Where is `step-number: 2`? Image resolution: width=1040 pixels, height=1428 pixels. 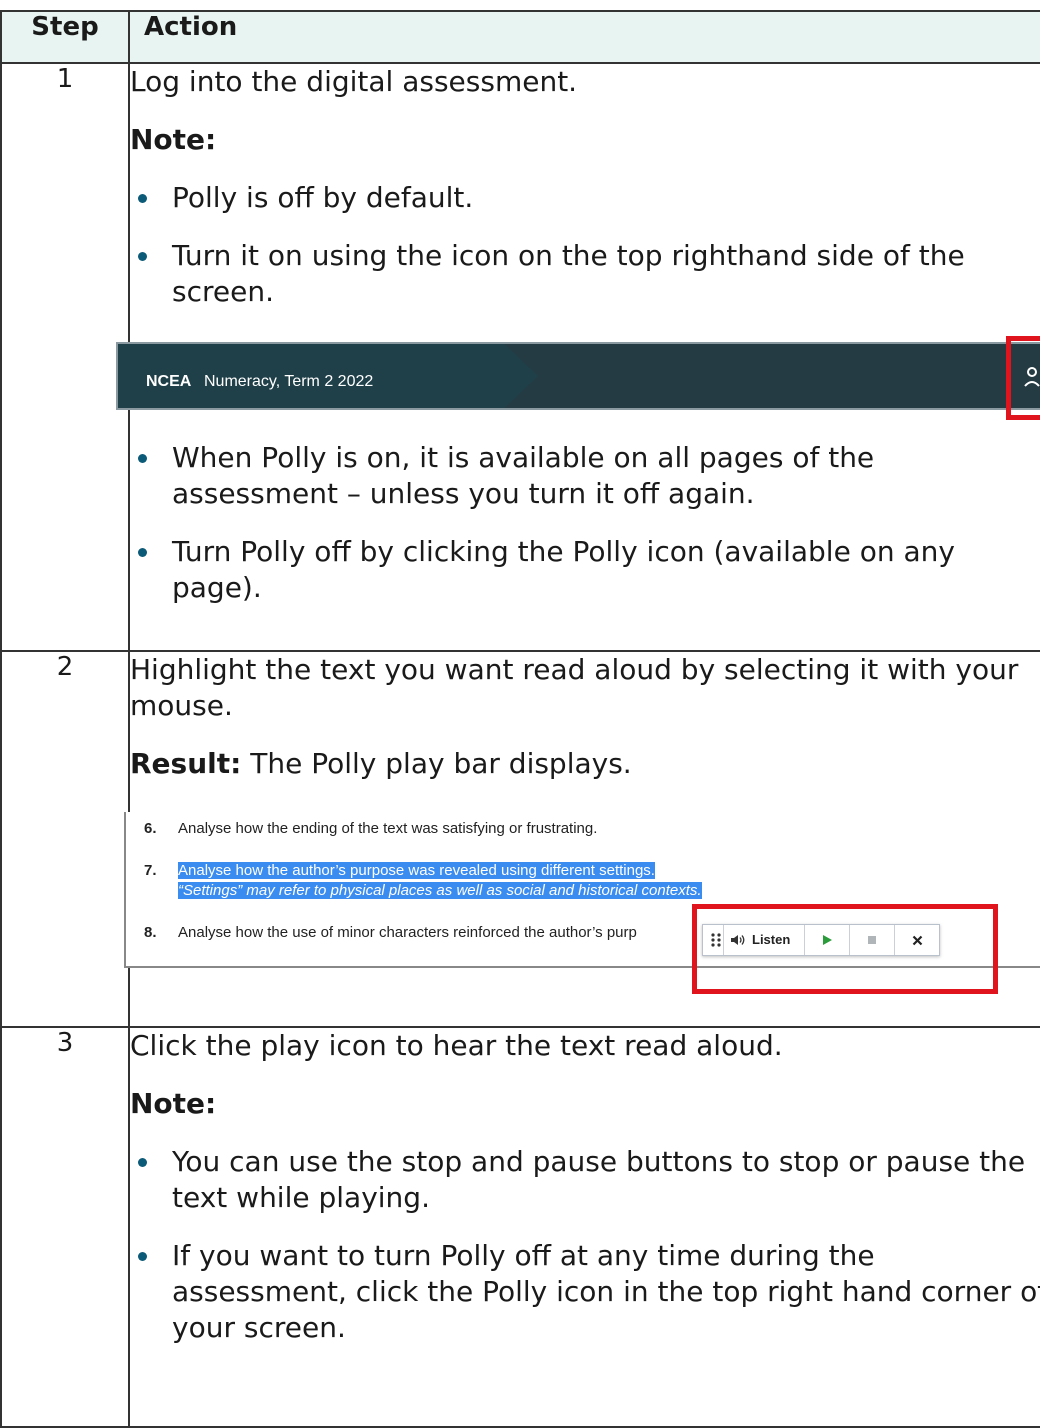 step-number: 2 is located at coordinates (65, 839).